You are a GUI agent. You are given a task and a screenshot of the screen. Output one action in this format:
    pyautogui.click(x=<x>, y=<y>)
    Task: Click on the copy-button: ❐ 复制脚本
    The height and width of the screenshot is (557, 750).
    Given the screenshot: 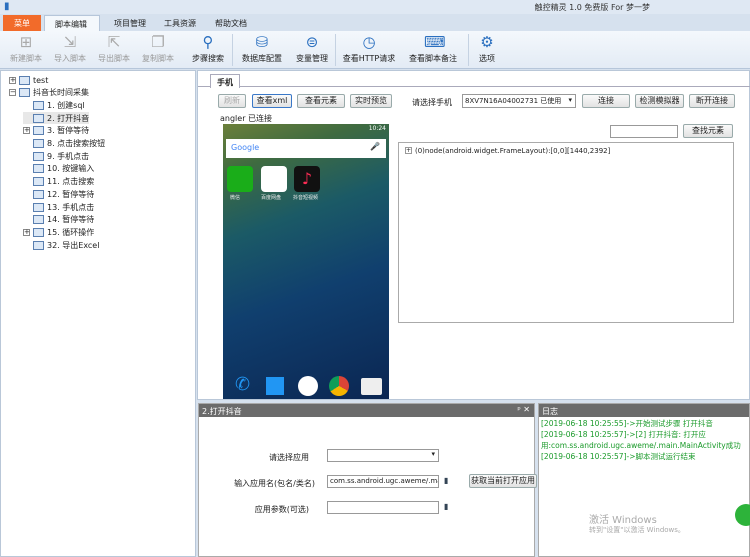 What is the action you would take?
    pyautogui.click(x=158, y=48)
    